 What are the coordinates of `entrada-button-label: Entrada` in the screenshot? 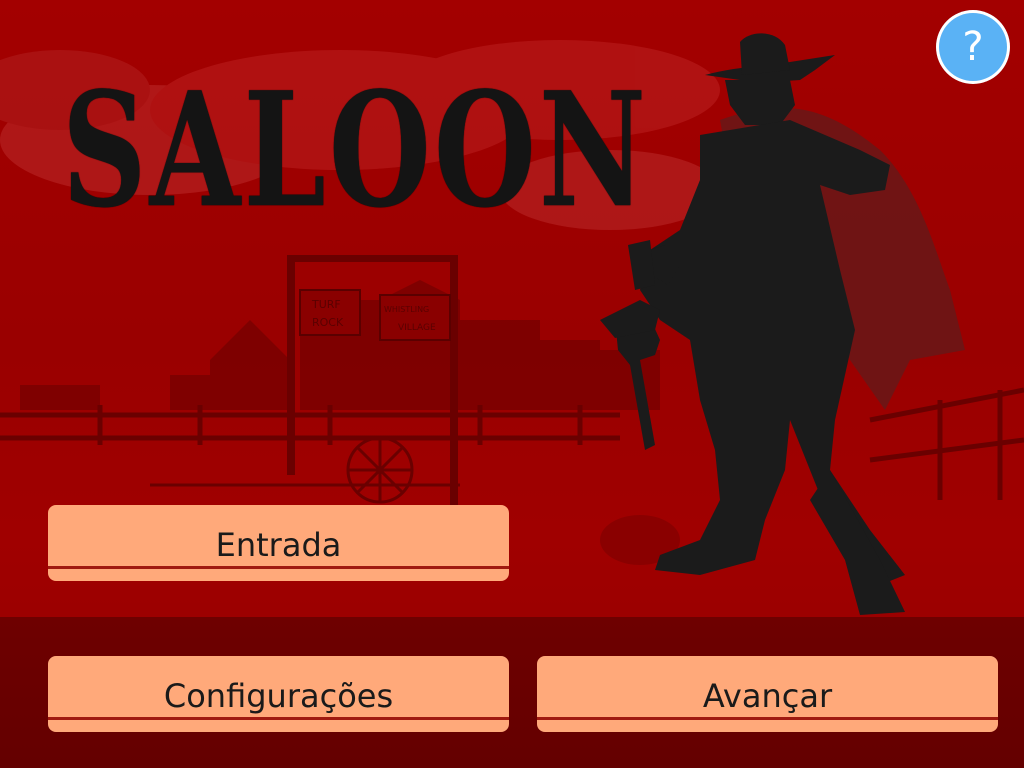 It's located at (278, 545).